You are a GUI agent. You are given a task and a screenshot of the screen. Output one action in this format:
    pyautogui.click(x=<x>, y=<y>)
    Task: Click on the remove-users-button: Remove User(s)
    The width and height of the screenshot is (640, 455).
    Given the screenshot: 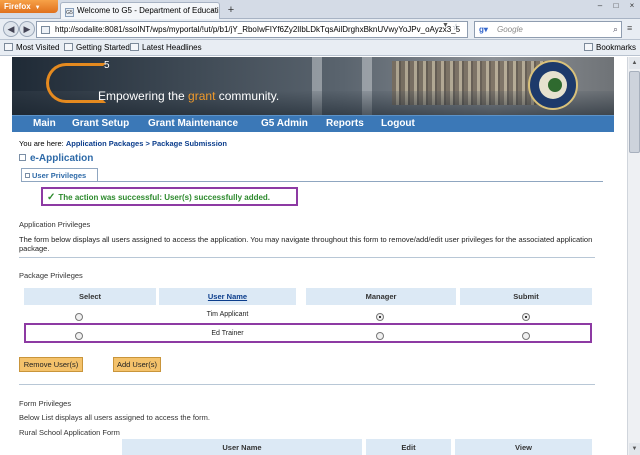 What is the action you would take?
    pyautogui.click(x=51, y=364)
    